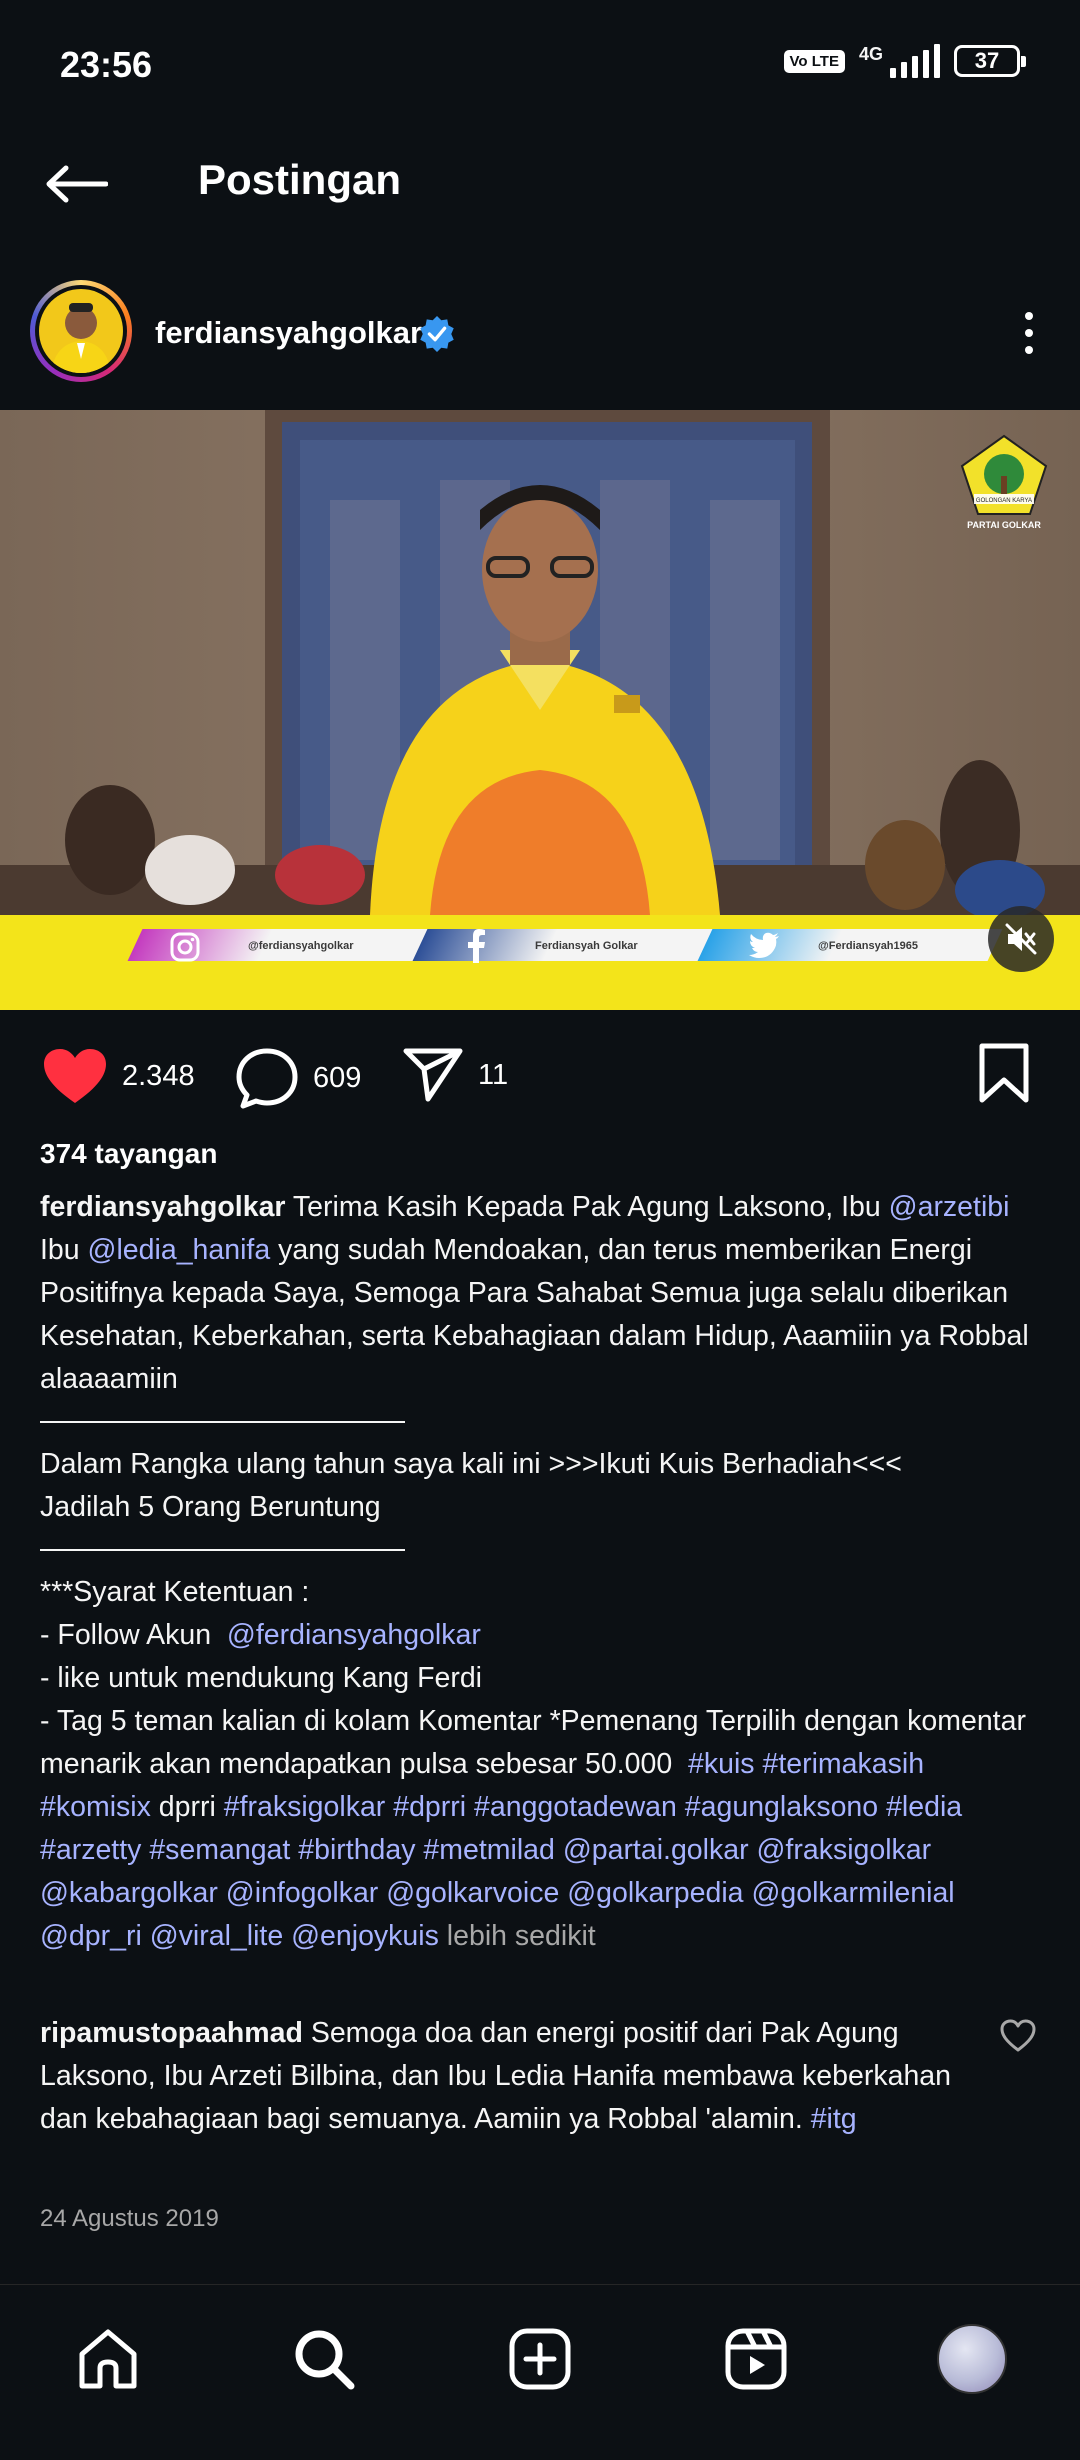 This screenshot has height=2460, width=1080. I want to click on nav-reels, so click(756, 2359).